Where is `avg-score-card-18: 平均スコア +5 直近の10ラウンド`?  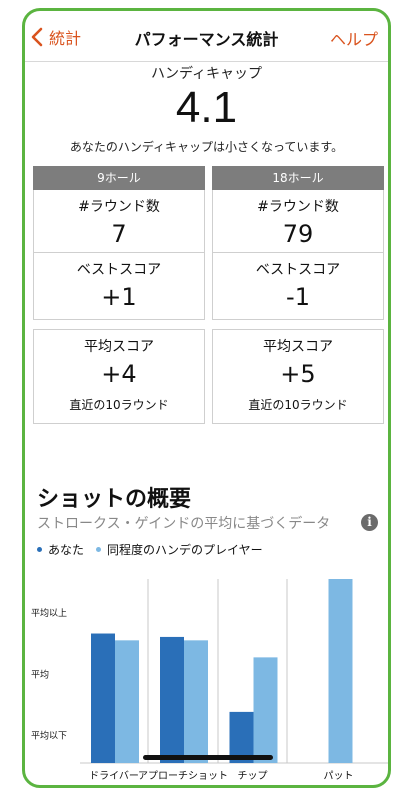
avg-score-card-18: 平均スコア +5 直近の10ラウンド is located at coordinates (298, 376).